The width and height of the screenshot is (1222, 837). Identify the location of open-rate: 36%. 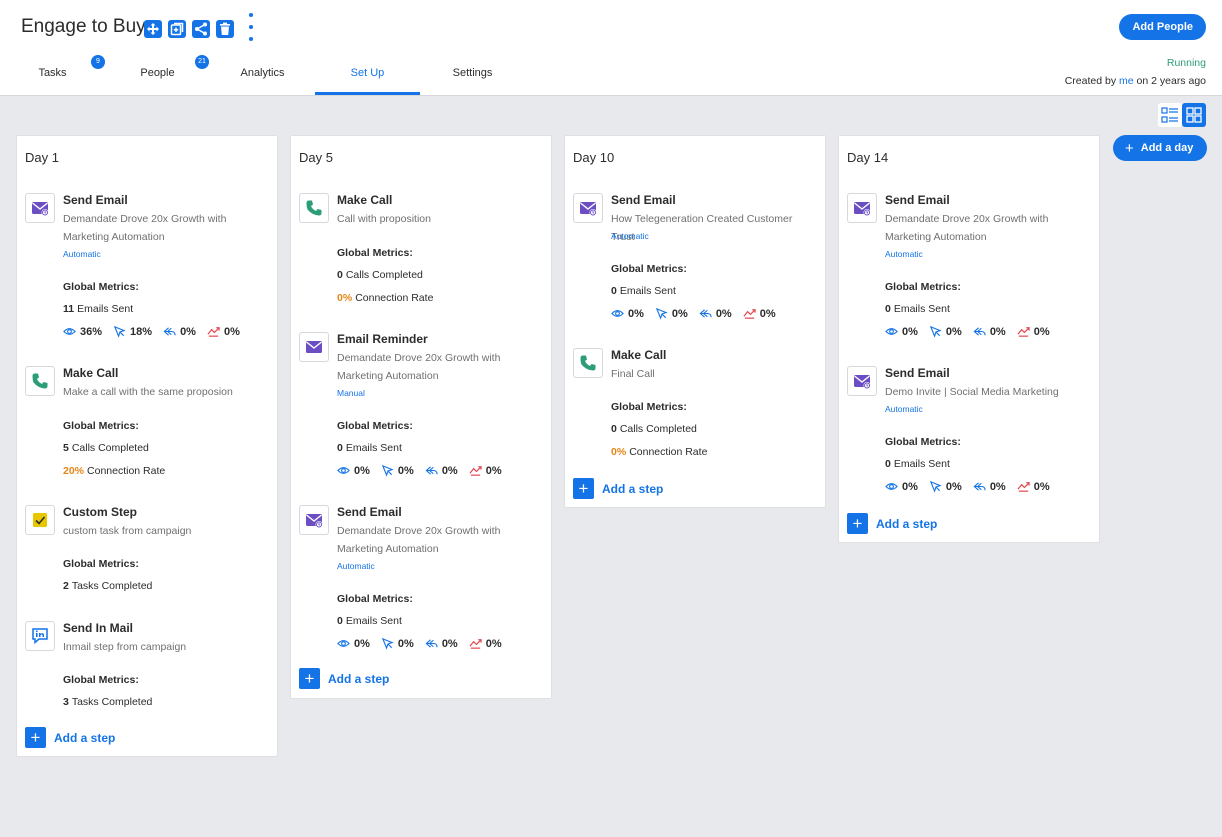
(91, 331).